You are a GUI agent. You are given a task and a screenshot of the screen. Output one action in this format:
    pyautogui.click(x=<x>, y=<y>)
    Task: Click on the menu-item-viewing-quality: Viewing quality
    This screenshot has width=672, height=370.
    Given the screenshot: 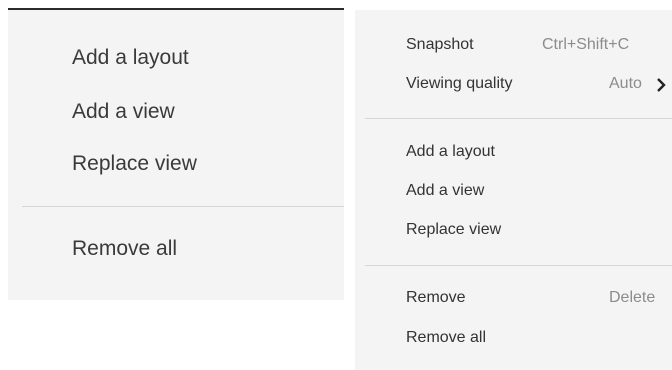 What is the action you would take?
    pyautogui.click(x=459, y=84)
    